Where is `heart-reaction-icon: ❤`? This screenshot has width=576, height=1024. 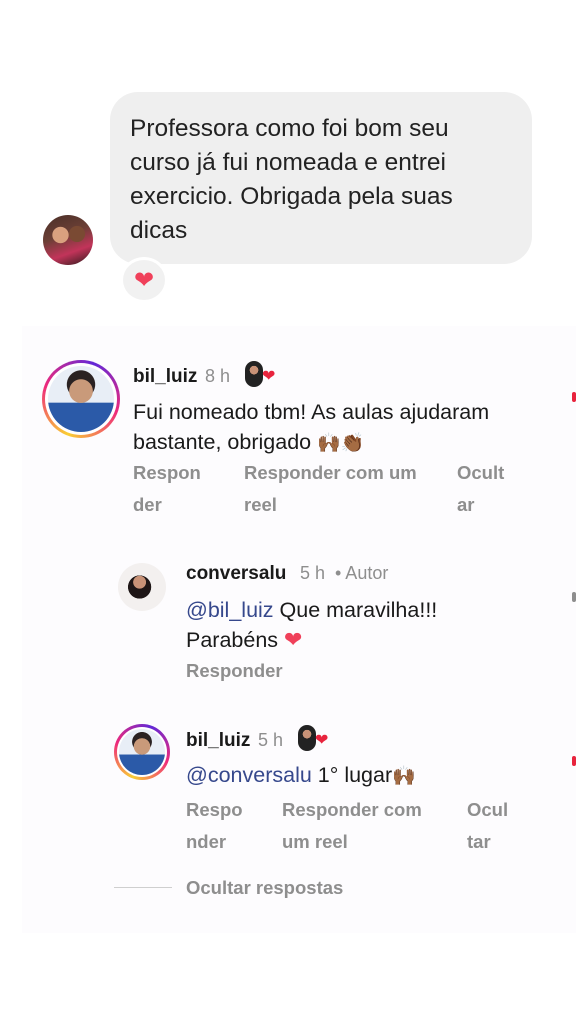 heart-reaction-icon: ❤ is located at coordinates (144, 280).